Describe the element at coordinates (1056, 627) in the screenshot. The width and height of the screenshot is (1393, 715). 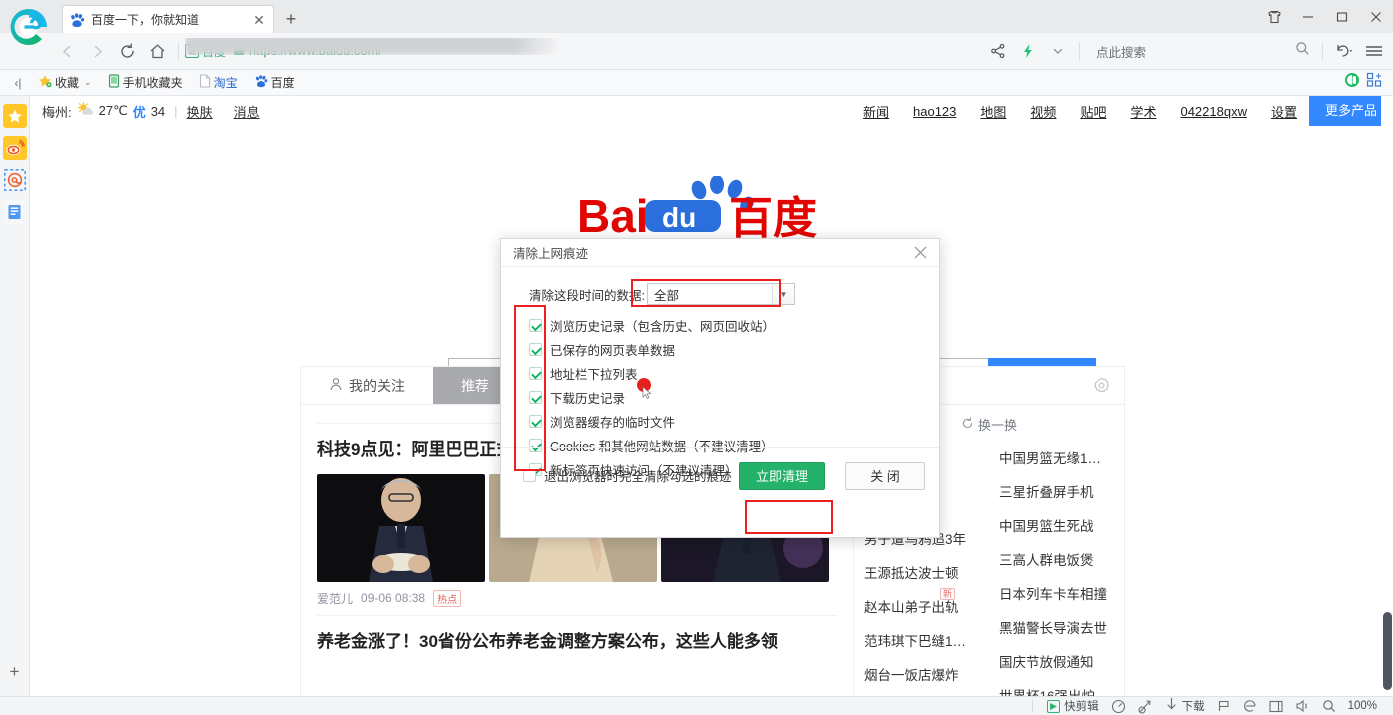
I see `hot-item: 黑猫警长导演去世` at that location.